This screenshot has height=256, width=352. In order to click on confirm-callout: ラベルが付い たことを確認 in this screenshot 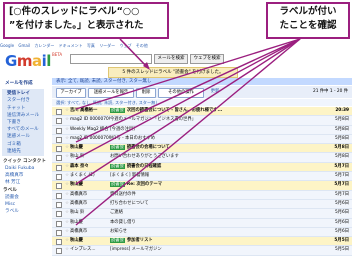, I will do `click(308, 20)`.